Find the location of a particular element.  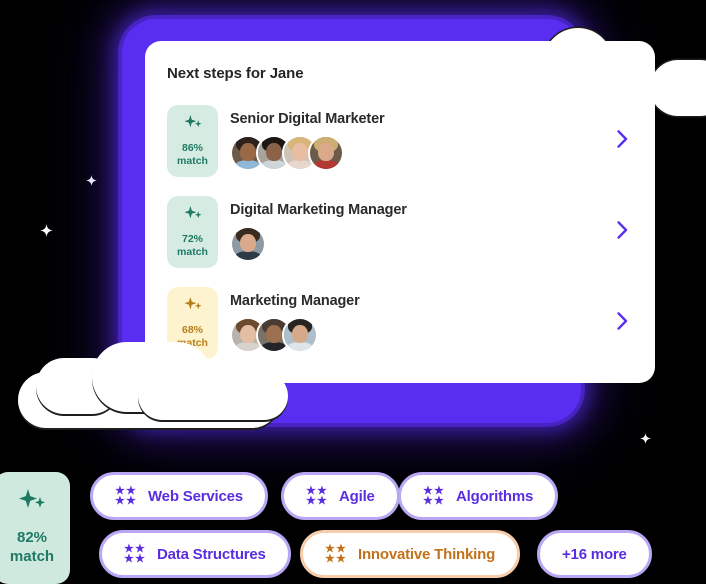

skill-tag: +16 more is located at coordinates (594, 554).